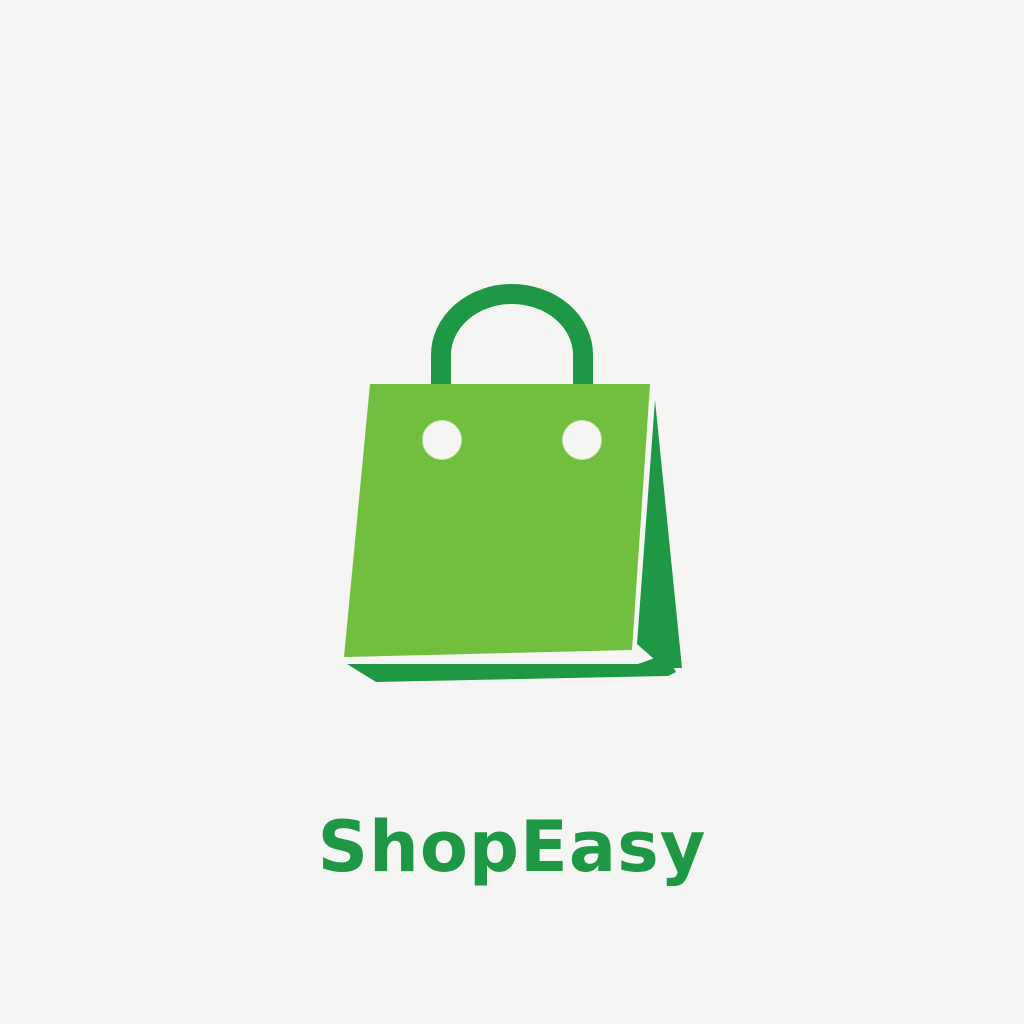  I want to click on bag-front-panel, so click(497, 520).